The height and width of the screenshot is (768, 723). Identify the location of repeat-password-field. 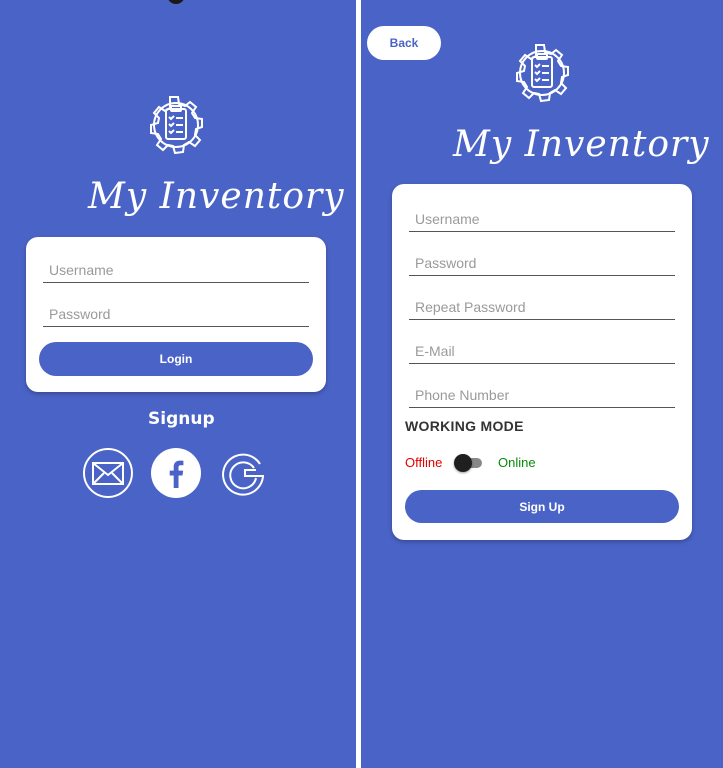
(542, 307).